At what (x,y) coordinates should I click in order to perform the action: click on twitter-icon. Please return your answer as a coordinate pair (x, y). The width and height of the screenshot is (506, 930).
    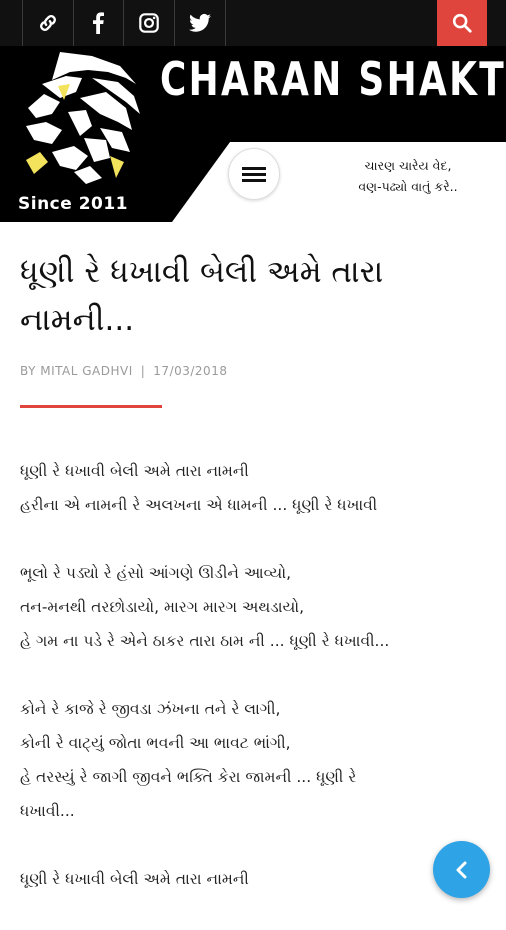
    Looking at the image, I should click on (200, 23).